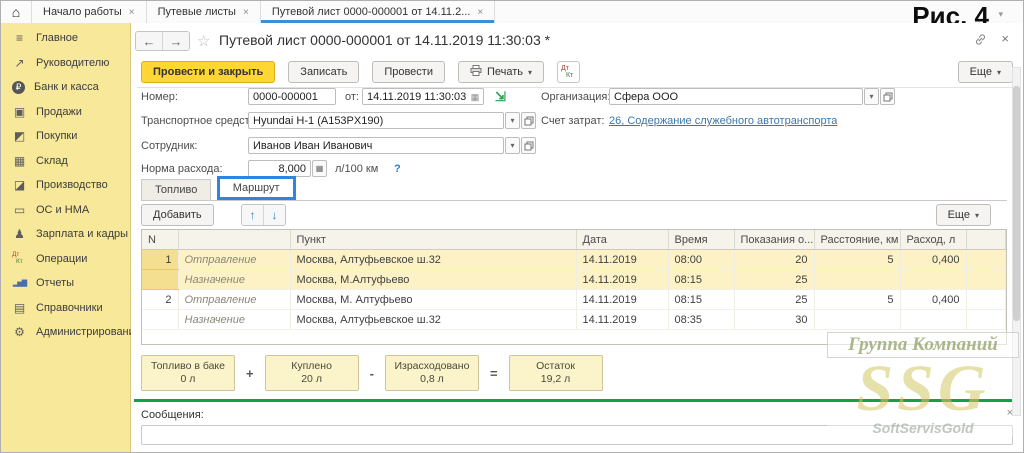 This screenshot has width=1024, height=453. I want to click on post-button: Провести, so click(408, 72).